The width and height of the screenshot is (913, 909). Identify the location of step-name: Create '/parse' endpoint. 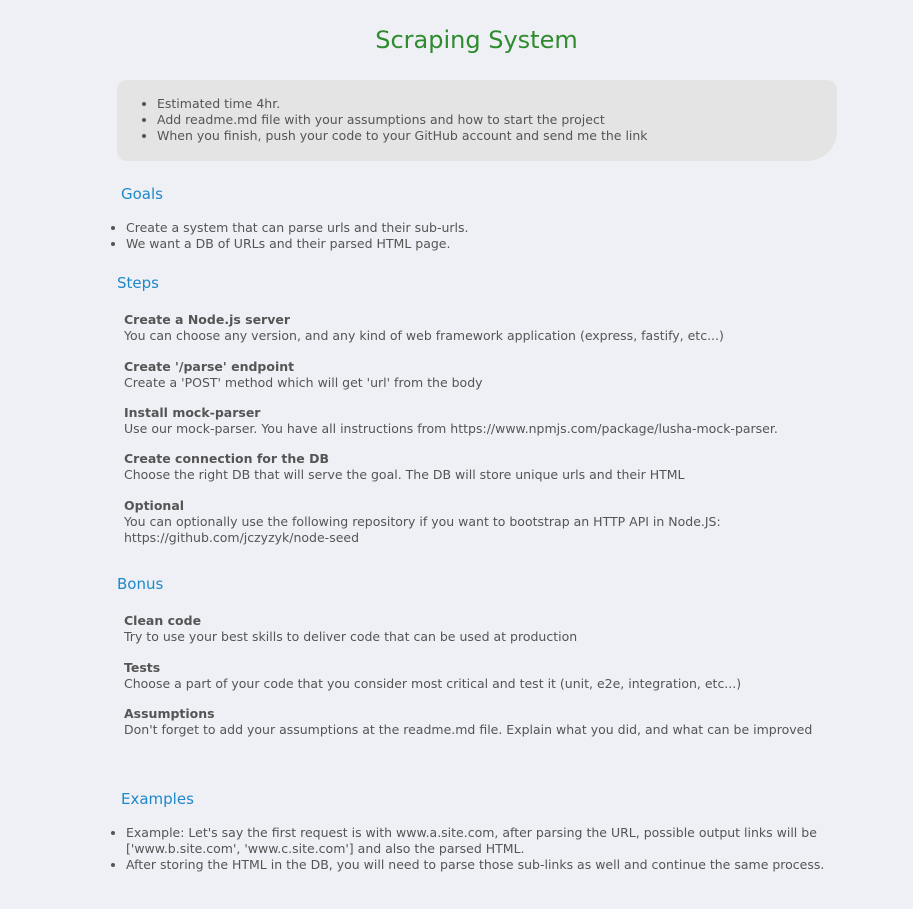
(209, 366).